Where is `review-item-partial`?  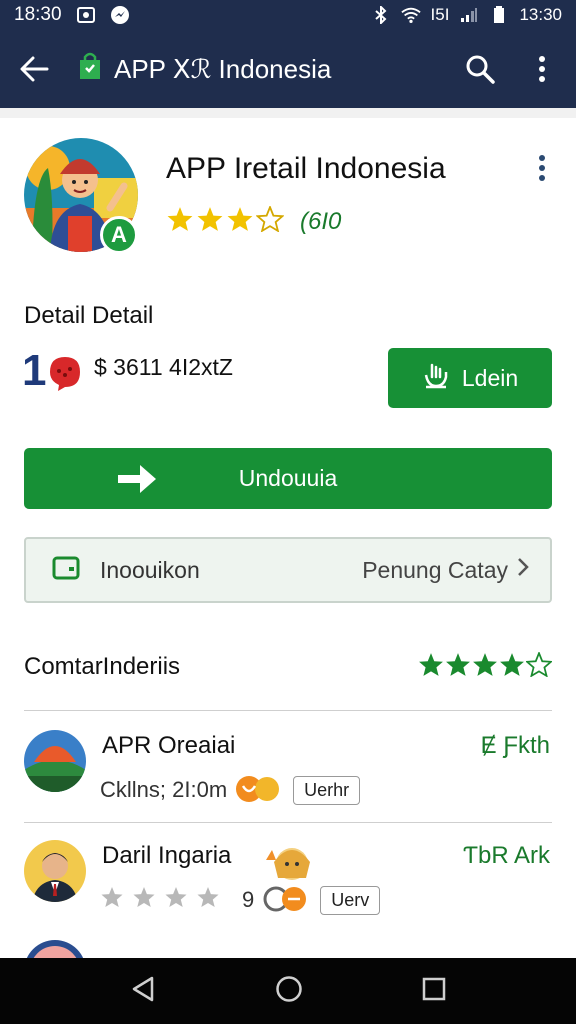
review-item-partial is located at coordinates (288, 950).